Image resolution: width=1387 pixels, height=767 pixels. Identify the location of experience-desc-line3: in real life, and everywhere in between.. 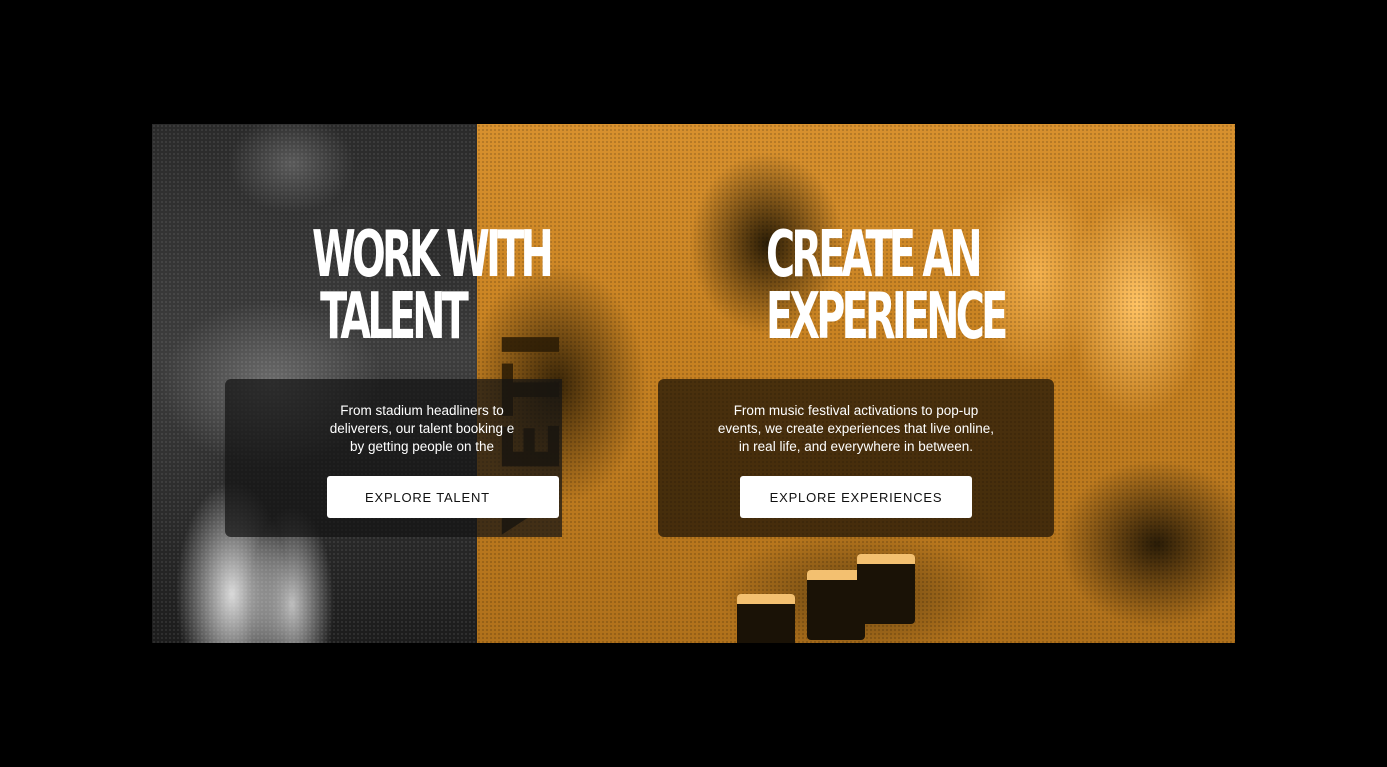
(856, 446).